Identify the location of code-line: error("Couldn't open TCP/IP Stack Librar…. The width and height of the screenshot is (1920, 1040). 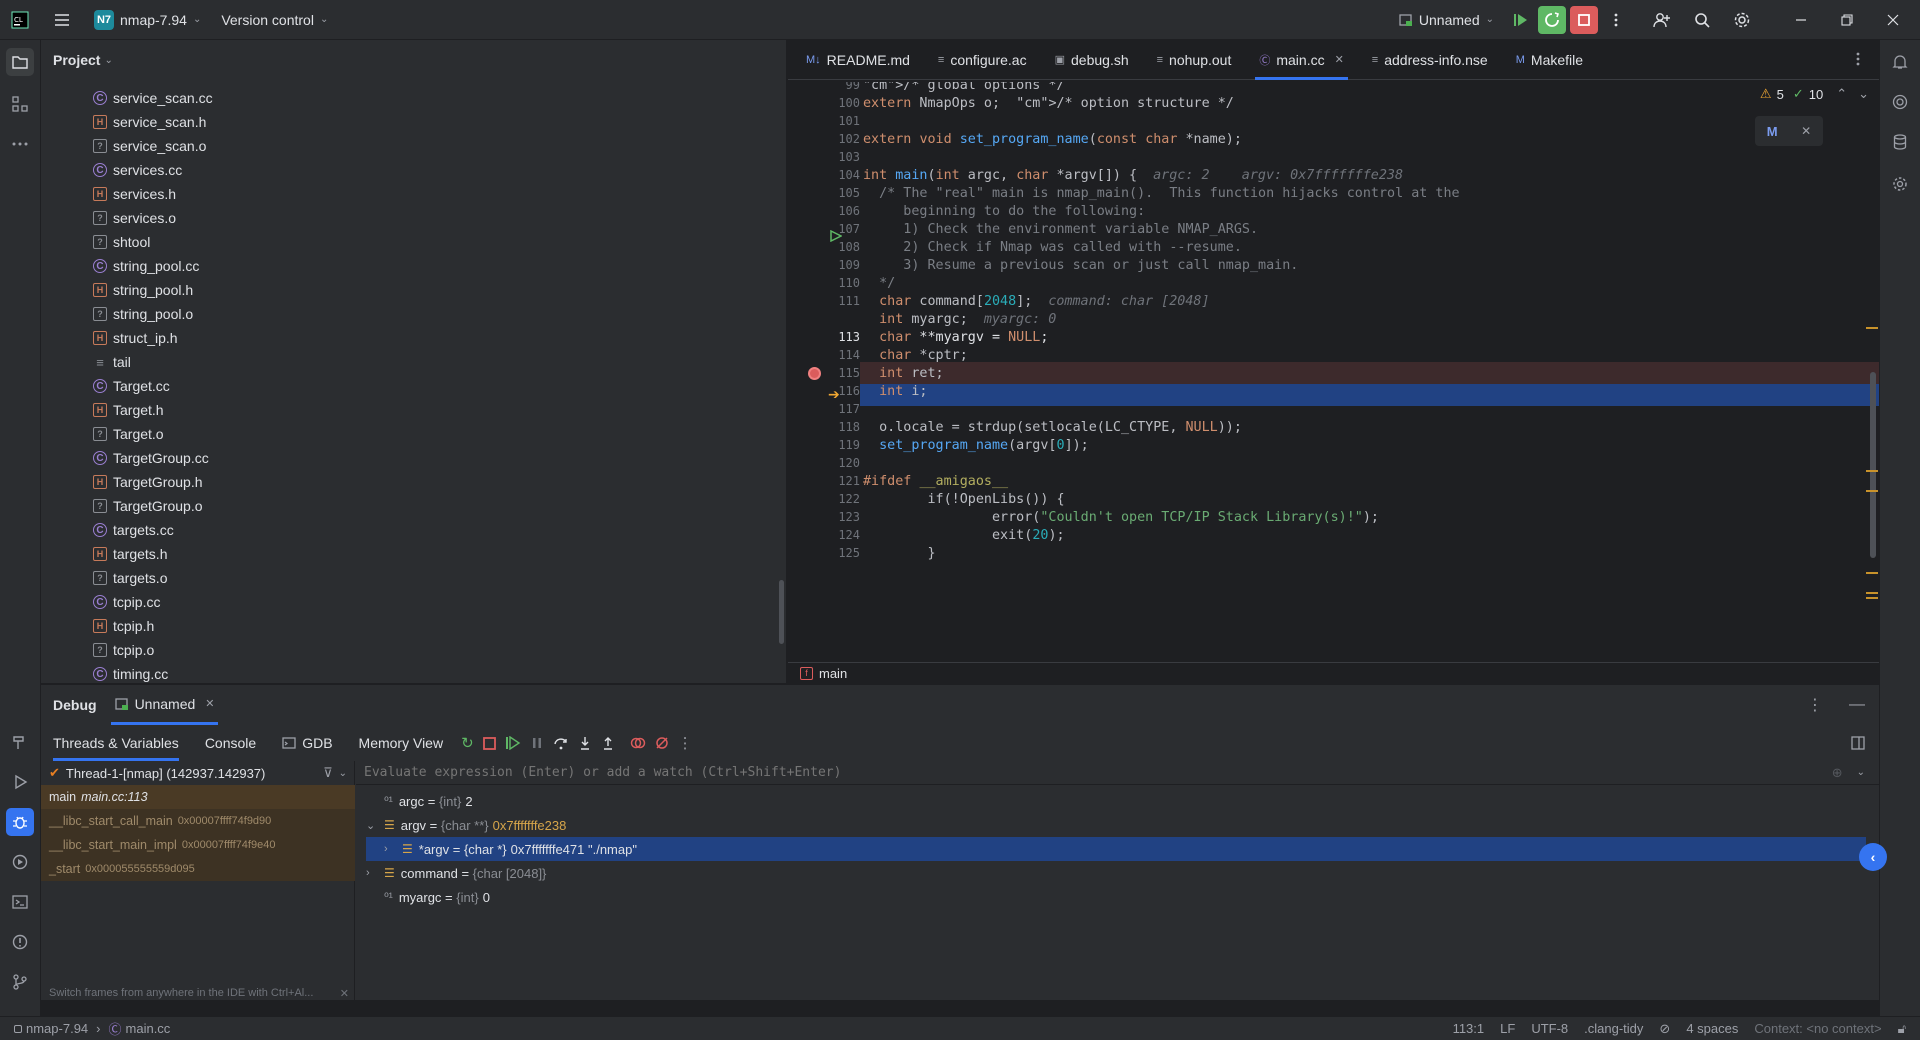
(1121, 517).